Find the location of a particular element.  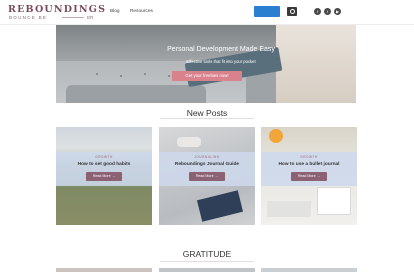

hero-cta-button: Get your freebies now! is located at coordinates (207, 76).